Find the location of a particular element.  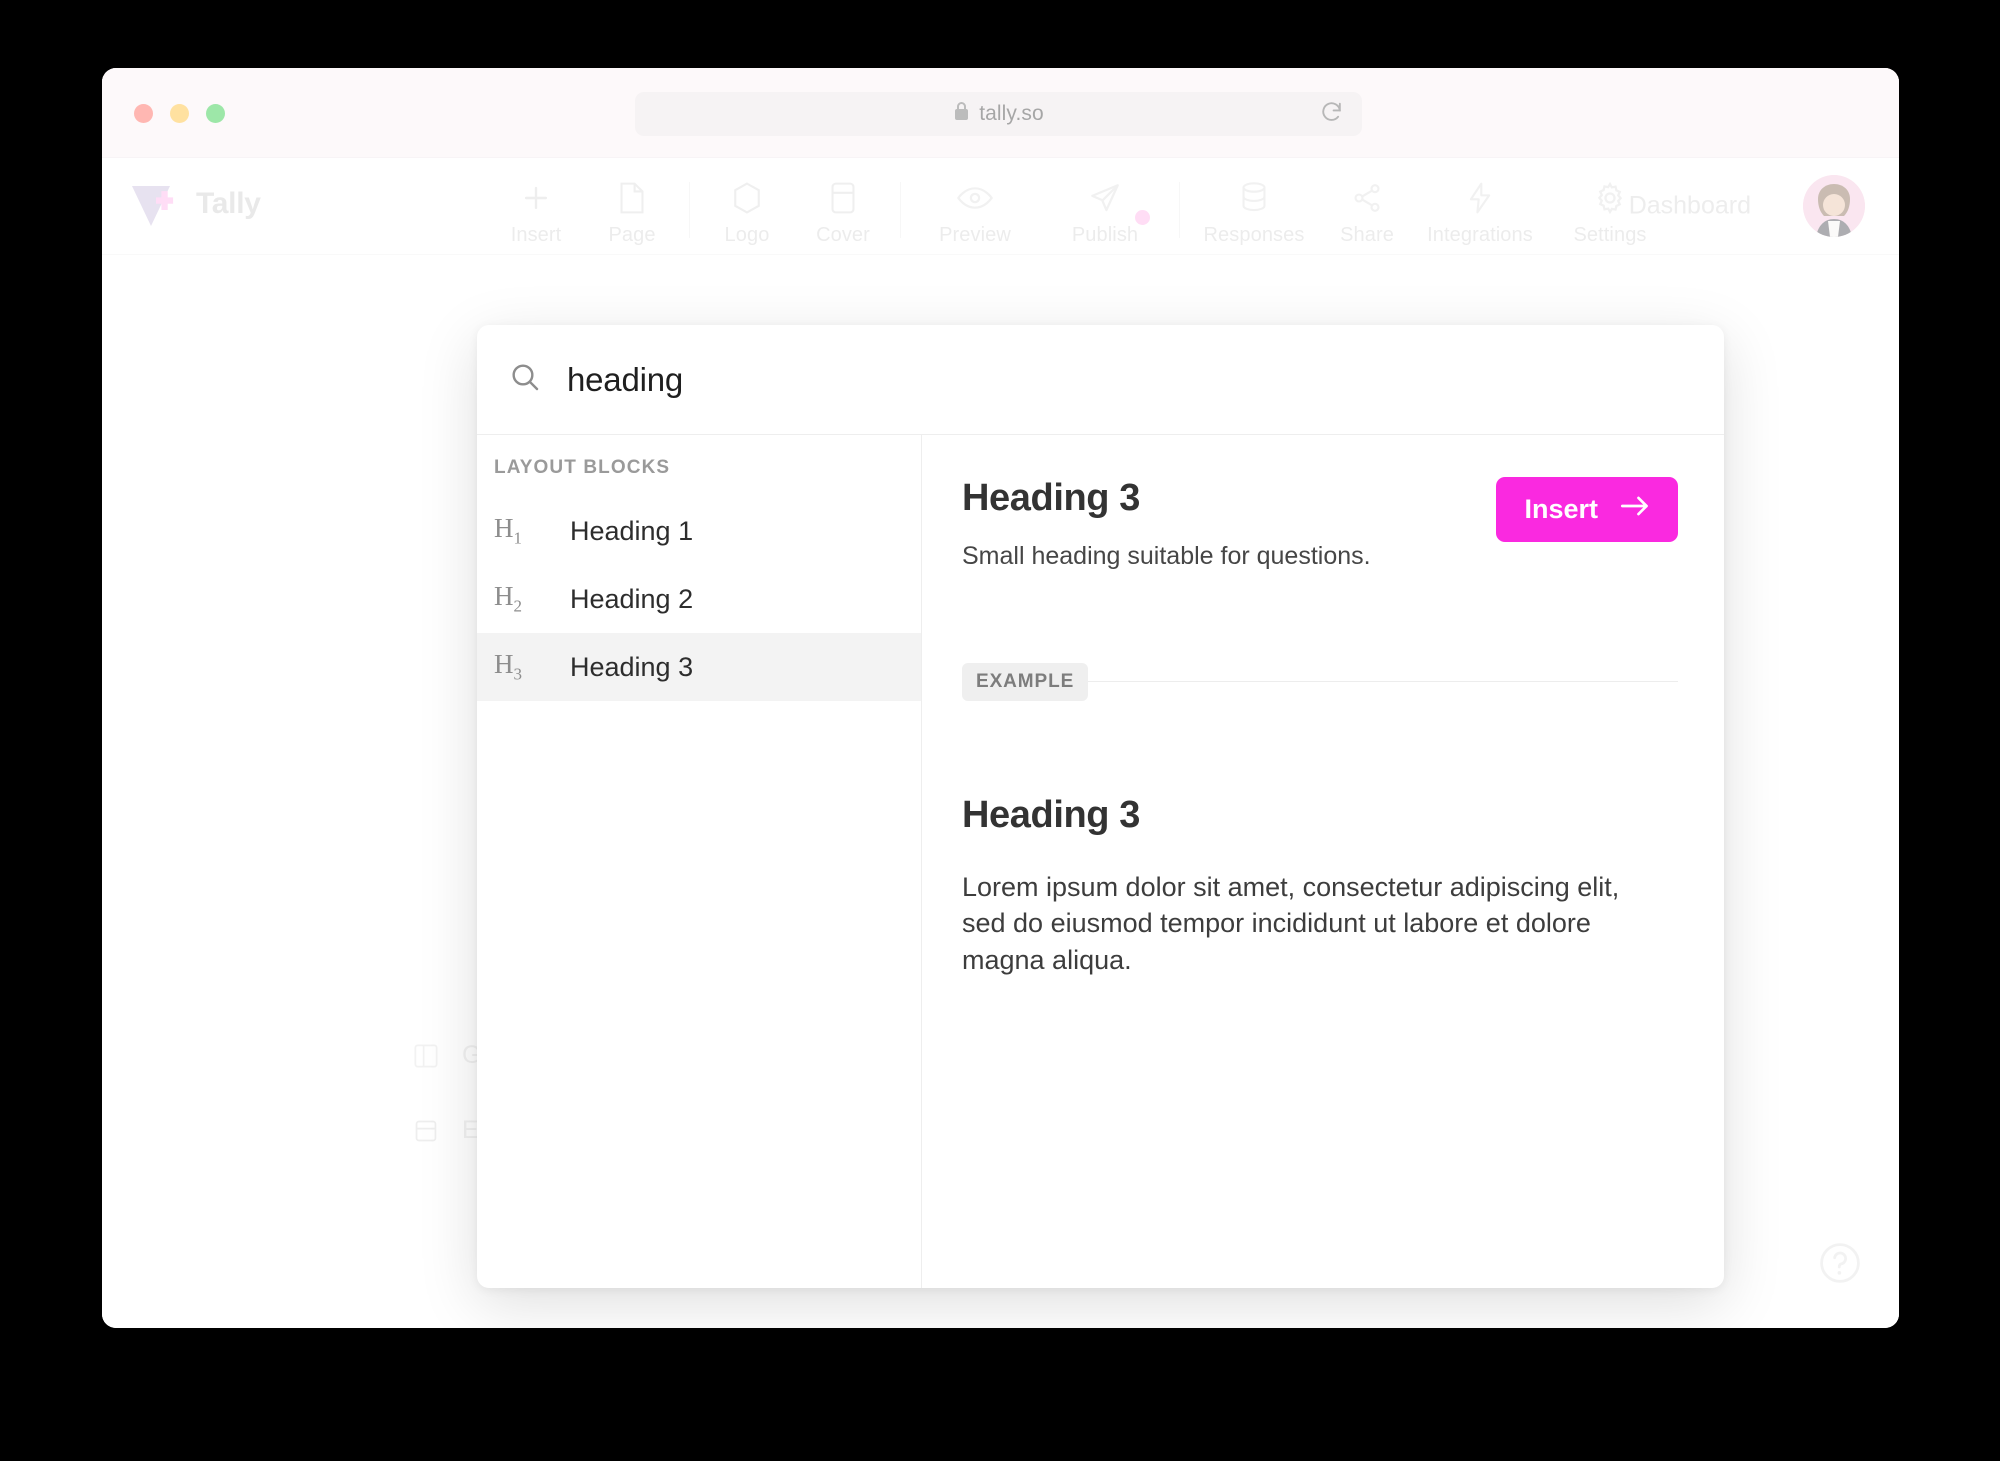

insert-button: Insert is located at coordinates (1587, 509).